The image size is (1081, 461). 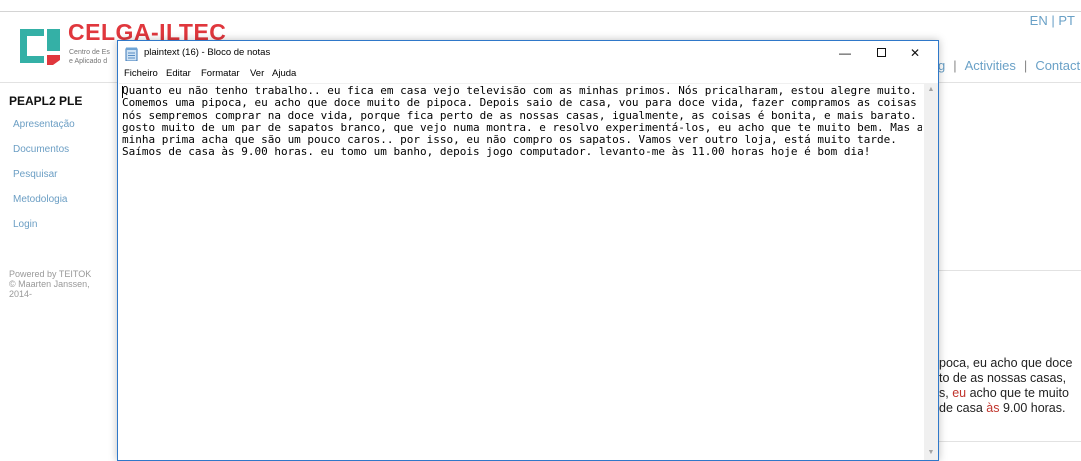 I want to click on sidebar-item-pesquisar: Pesquisar, so click(x=63, y=181).